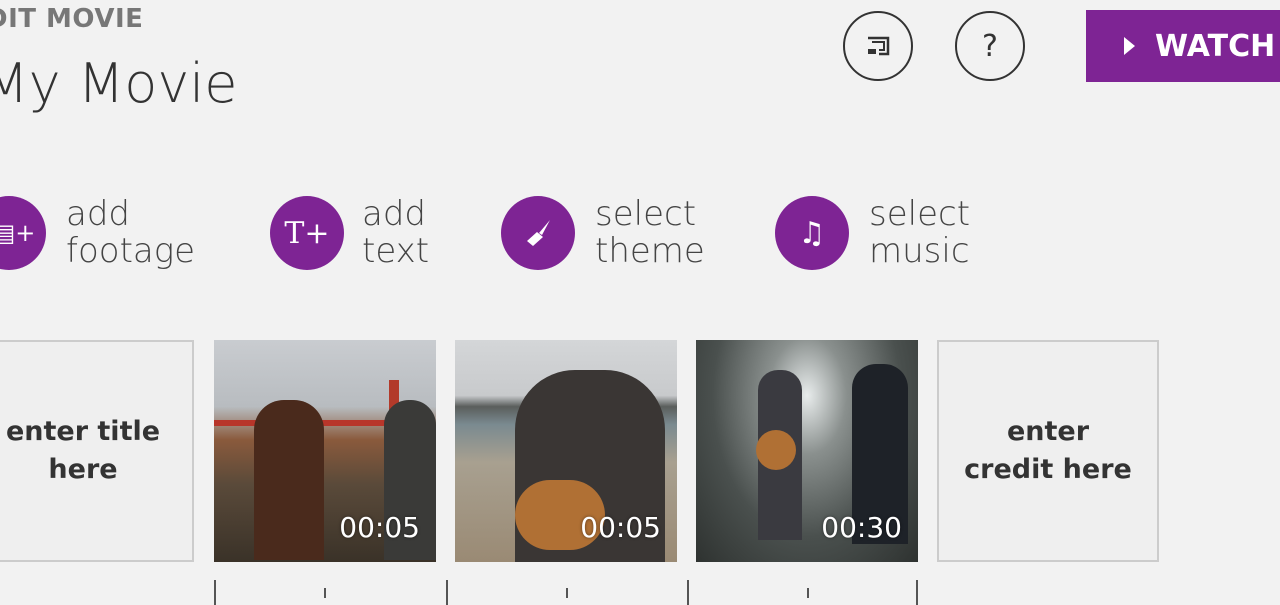  I want to click on video-clip: 00:30, so click(807, 451).